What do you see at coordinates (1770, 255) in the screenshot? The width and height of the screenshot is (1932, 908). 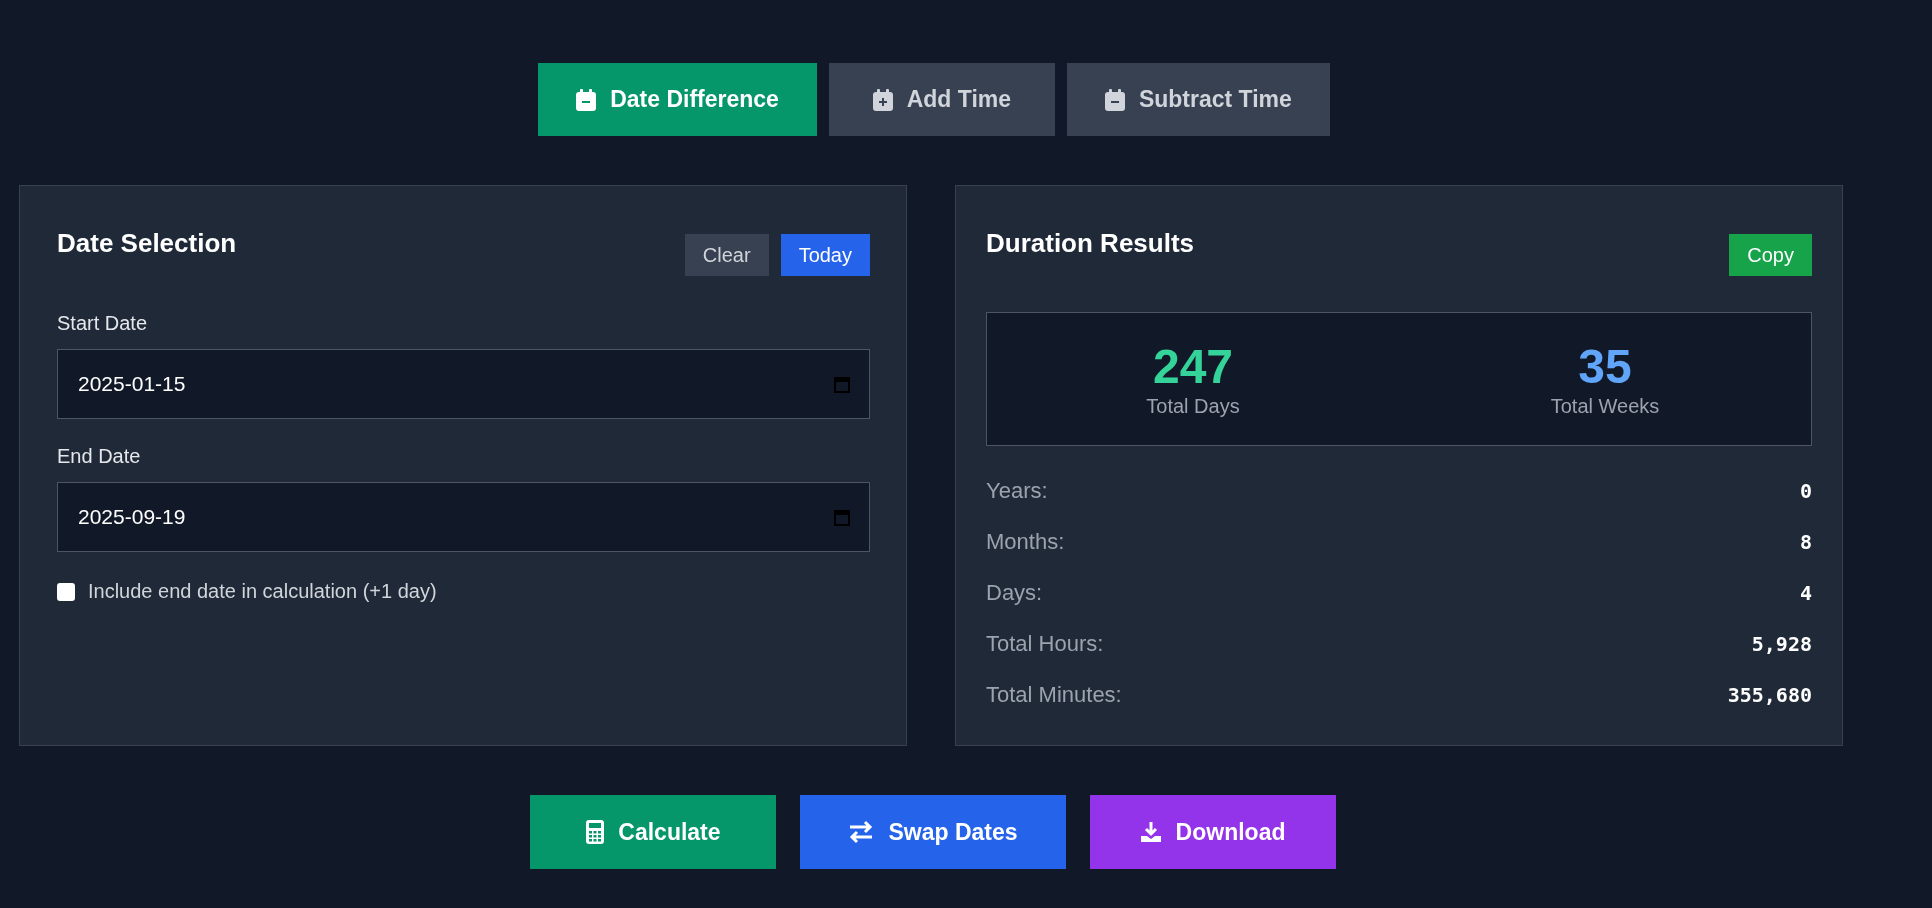 I see `copy-button: Copy` at bounding box center [1770, 255].